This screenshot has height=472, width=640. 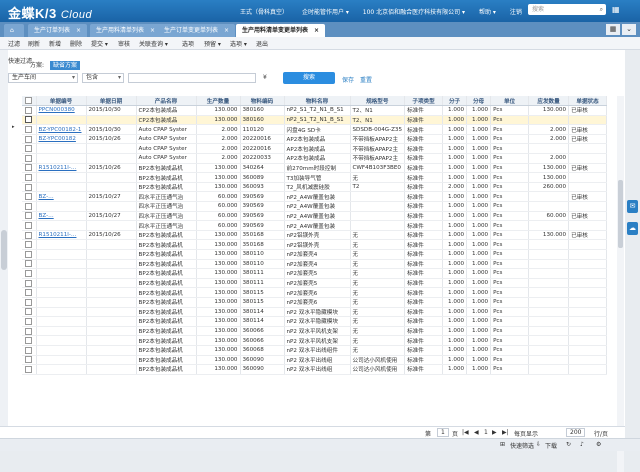 What do you see at coordinates (238, 43) in the screenshot?
I see `options-menu-button: 选项 ▾` at bounding box center [238, 43].